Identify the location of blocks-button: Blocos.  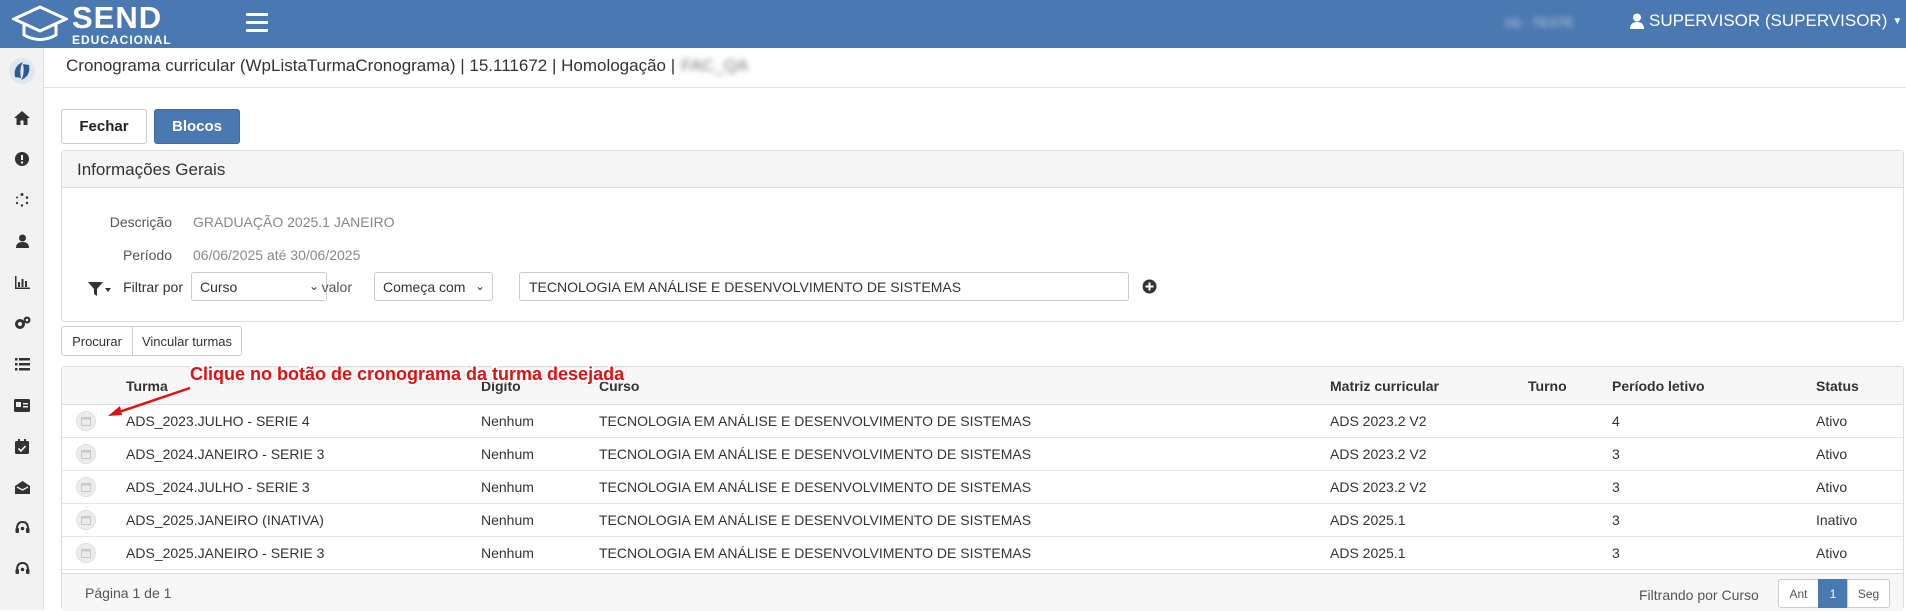
(197, 126).